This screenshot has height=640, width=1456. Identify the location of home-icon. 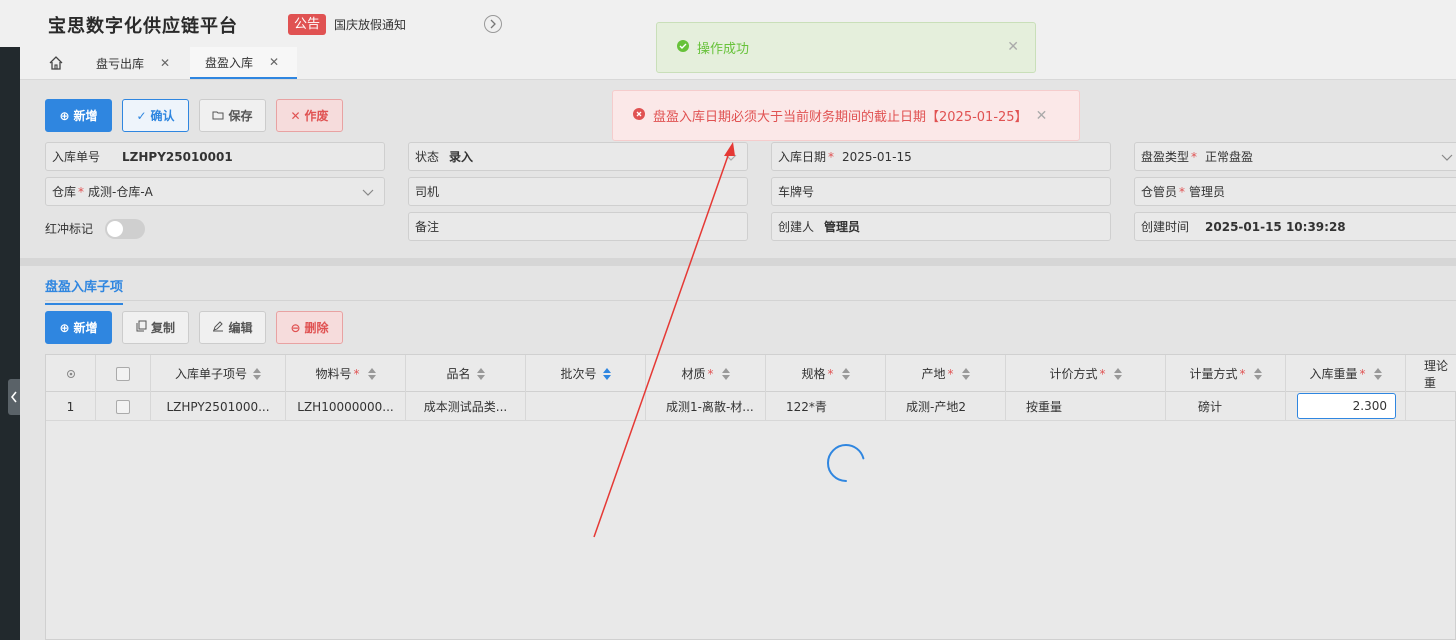
(57, 64).